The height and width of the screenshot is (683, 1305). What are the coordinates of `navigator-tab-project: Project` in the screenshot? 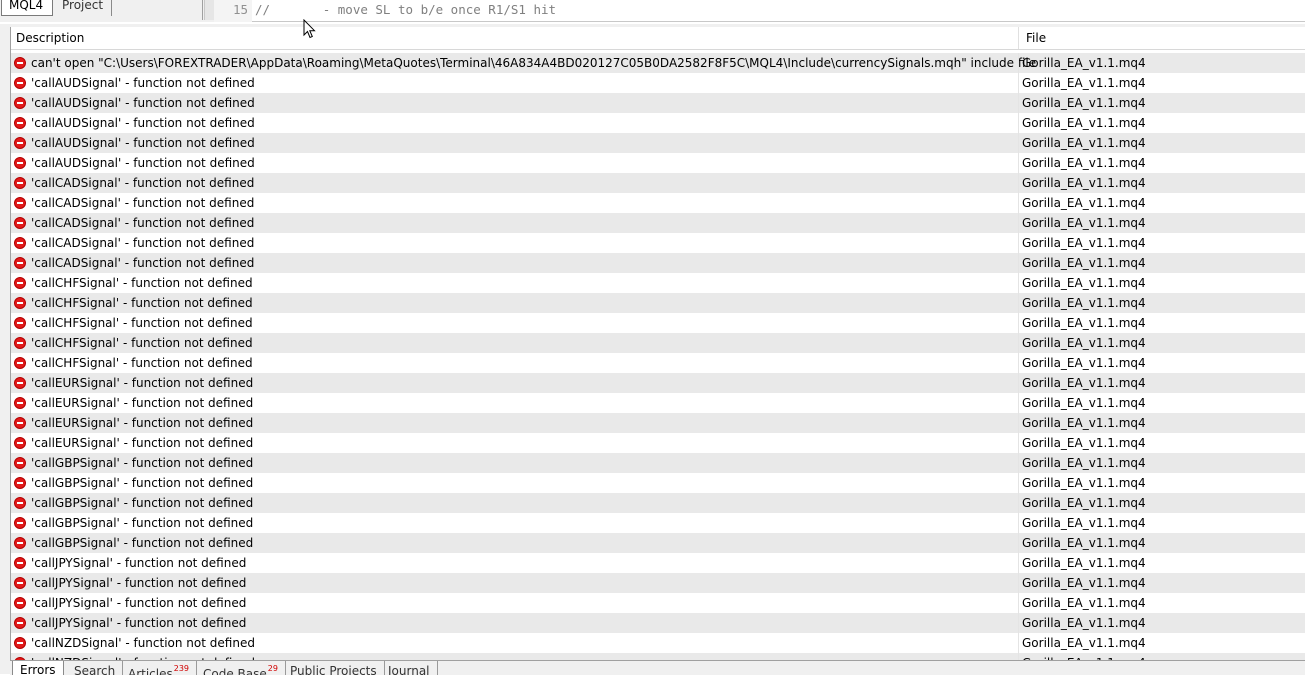 It's located at (84, 8).